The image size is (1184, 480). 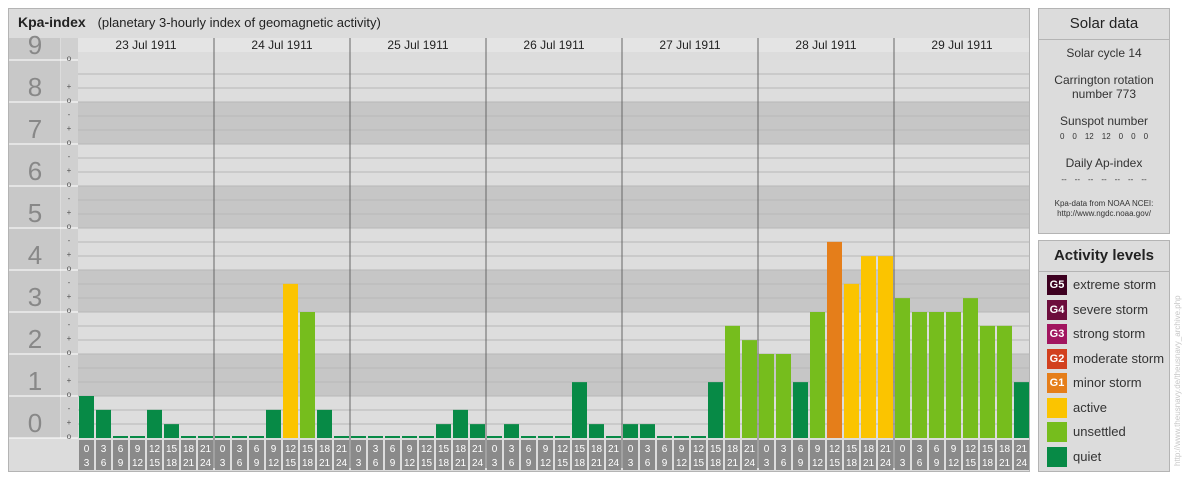 What do you see at coordinates (35, 87) in the screenshot?
I see `y-label-8: 8` at bounding box center [35, 87].